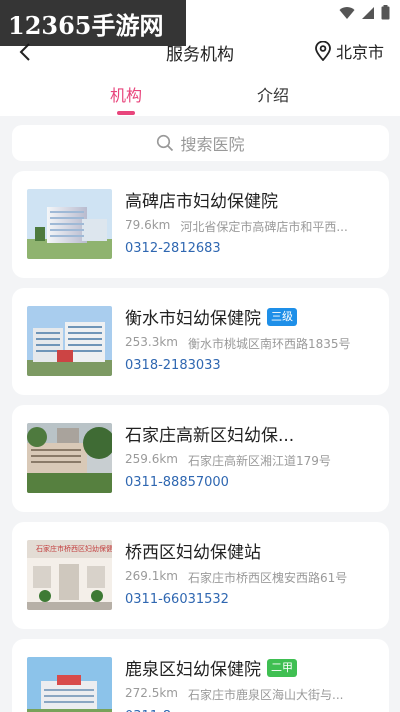  What do you see at coordinates (359, 52) in the screenshot?
I see `location-label: 北京市` at bounding box center [359, 52].